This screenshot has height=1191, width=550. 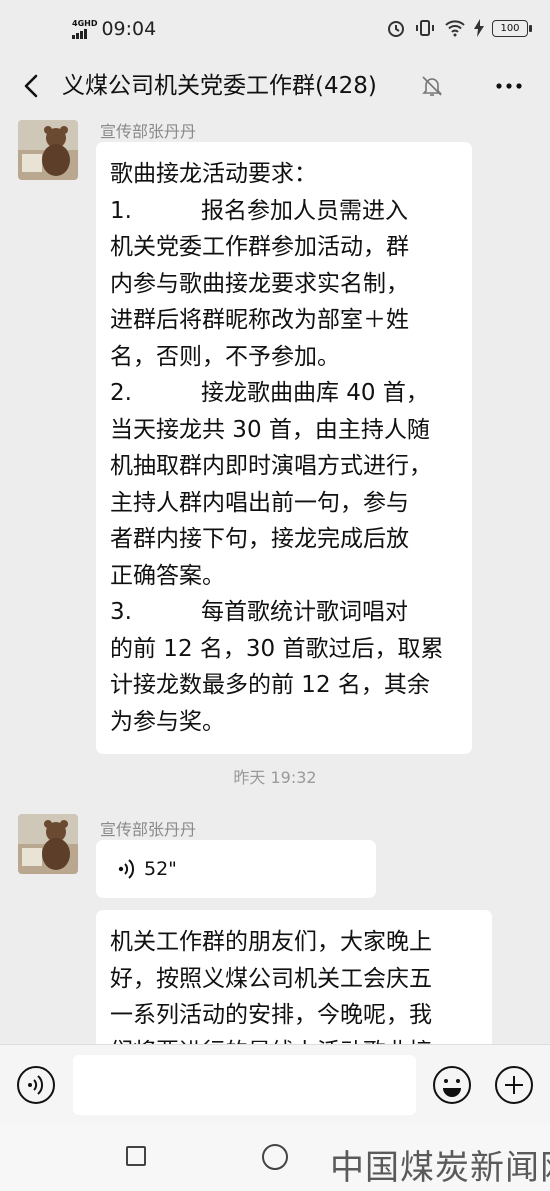 What do you see at coordinates (219, 86) in the screenshot?
I see `chat-title: 义煤公司机关党委工作群(428)` at bounding box center [219, 86].